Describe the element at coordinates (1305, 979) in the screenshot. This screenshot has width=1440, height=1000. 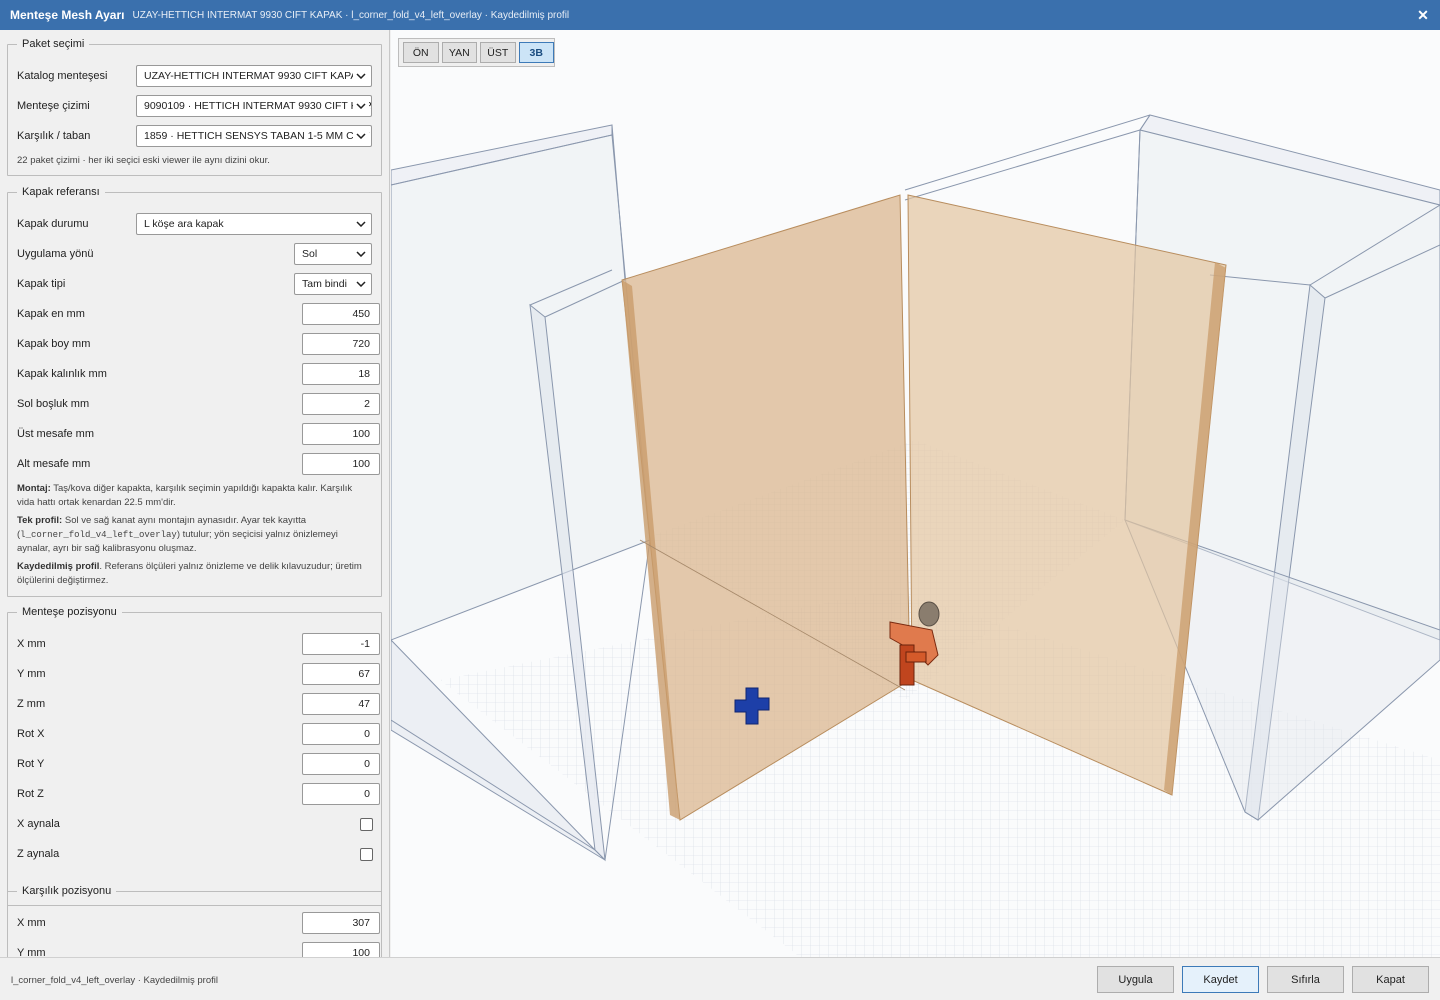
I see `reset-button: Sıfırla` at that location.